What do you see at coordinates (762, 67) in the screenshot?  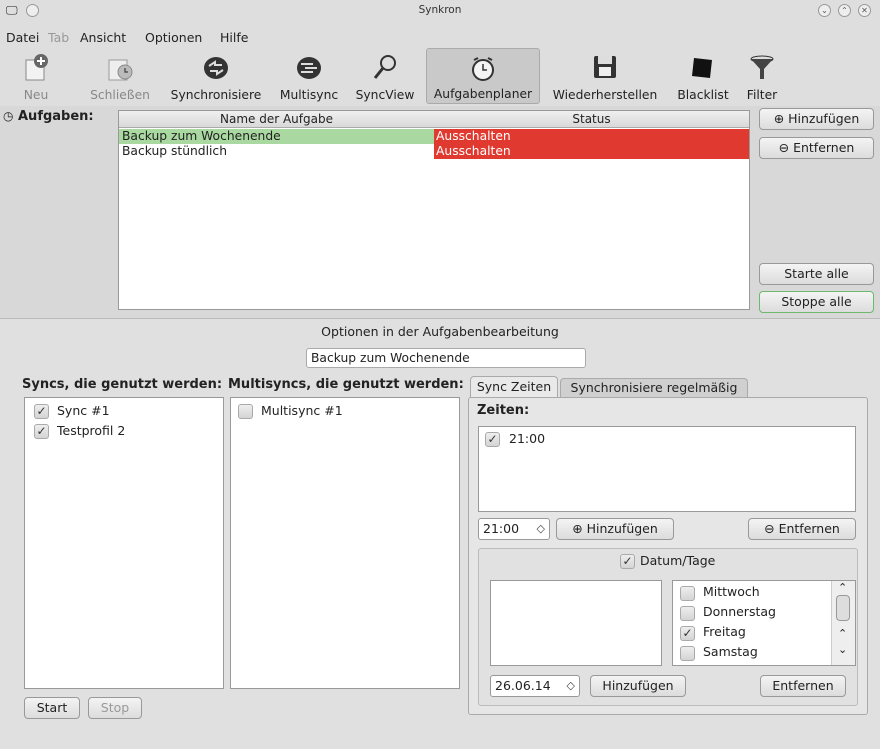 I see `funnel-icon` at bounding box center [762, 67].